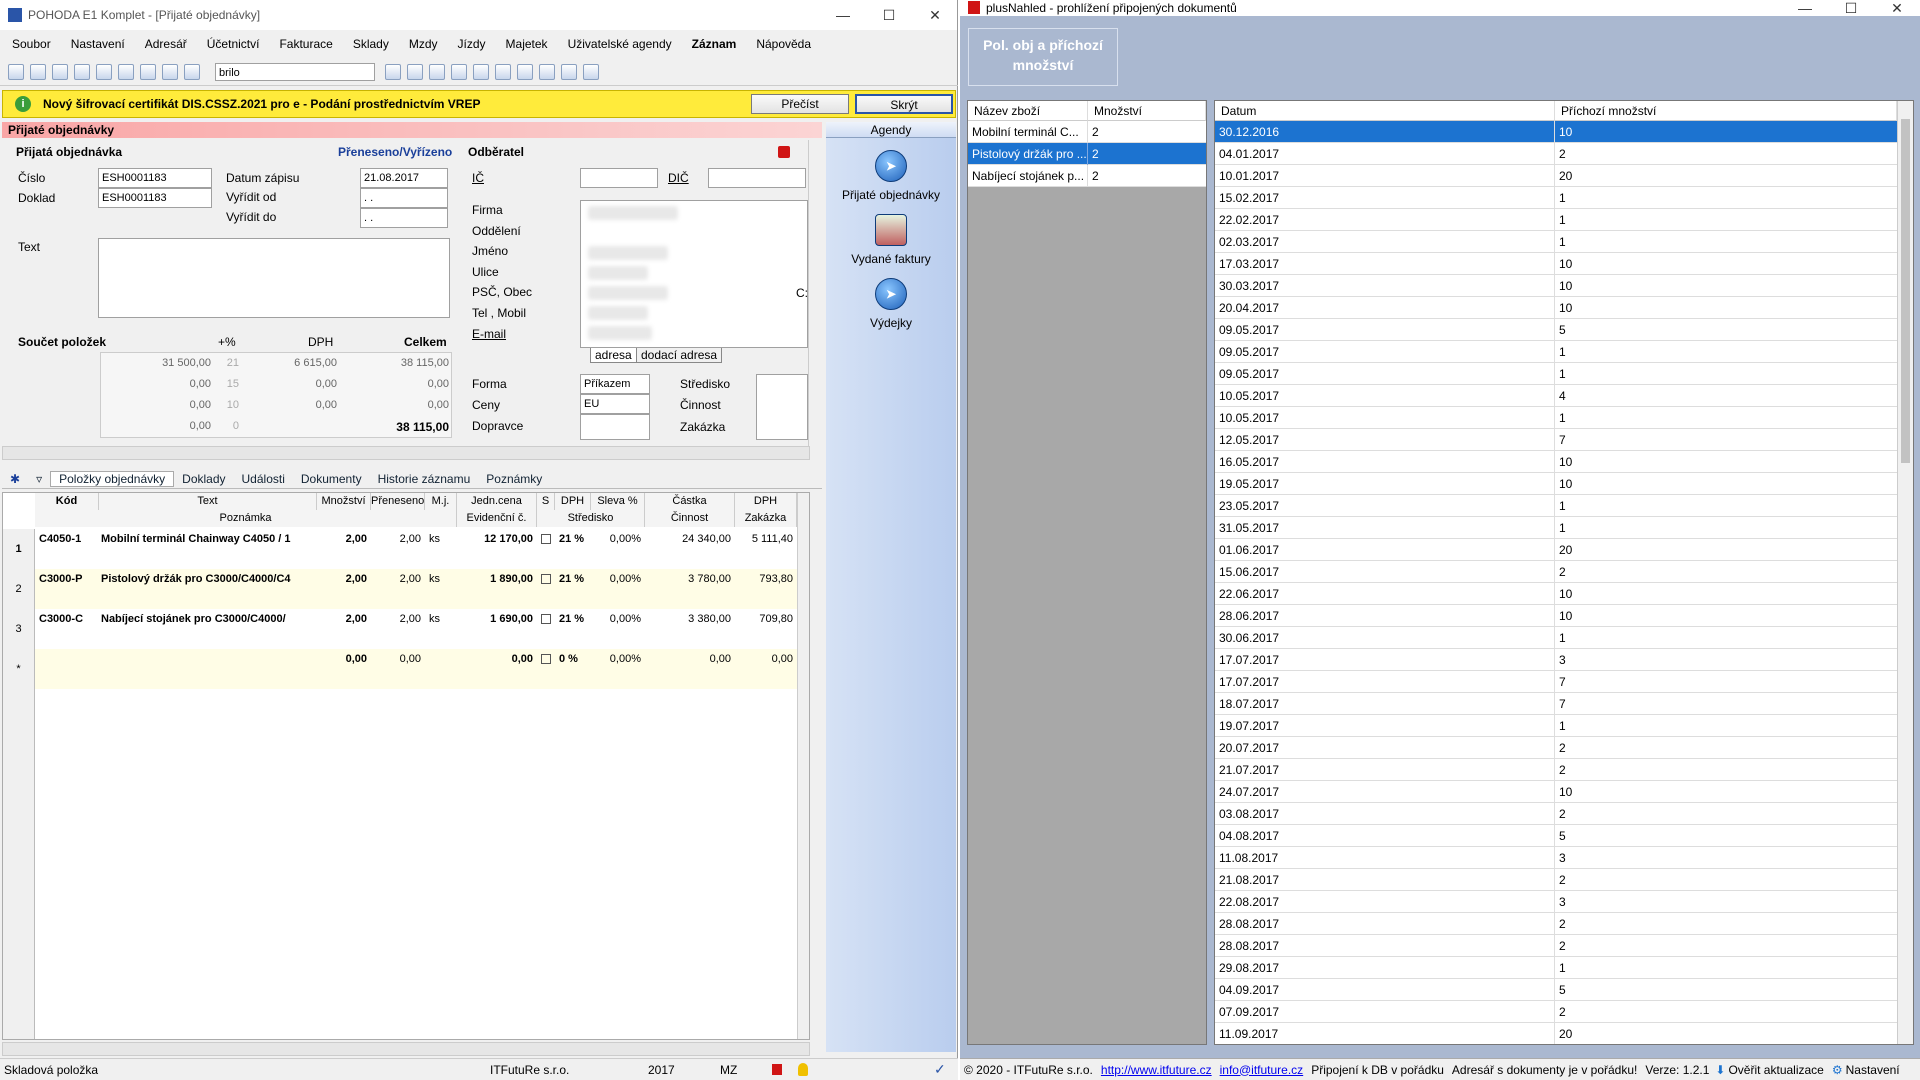  What do you see at coordinates (263, 479) in the screenshot?
I see `tab-udalosti: Události` at bounding box center [263, 479].